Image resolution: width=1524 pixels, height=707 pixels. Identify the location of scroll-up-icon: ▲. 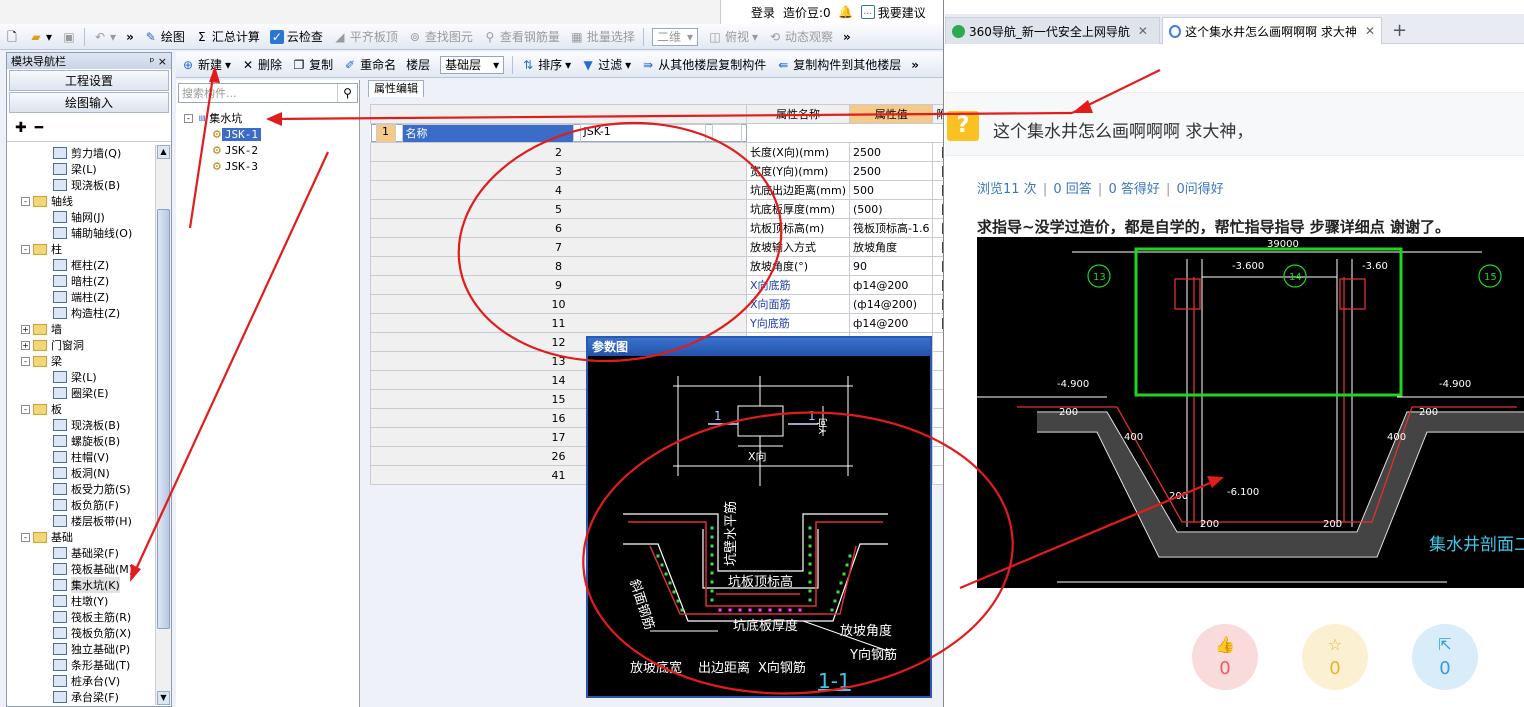
(163, 152).